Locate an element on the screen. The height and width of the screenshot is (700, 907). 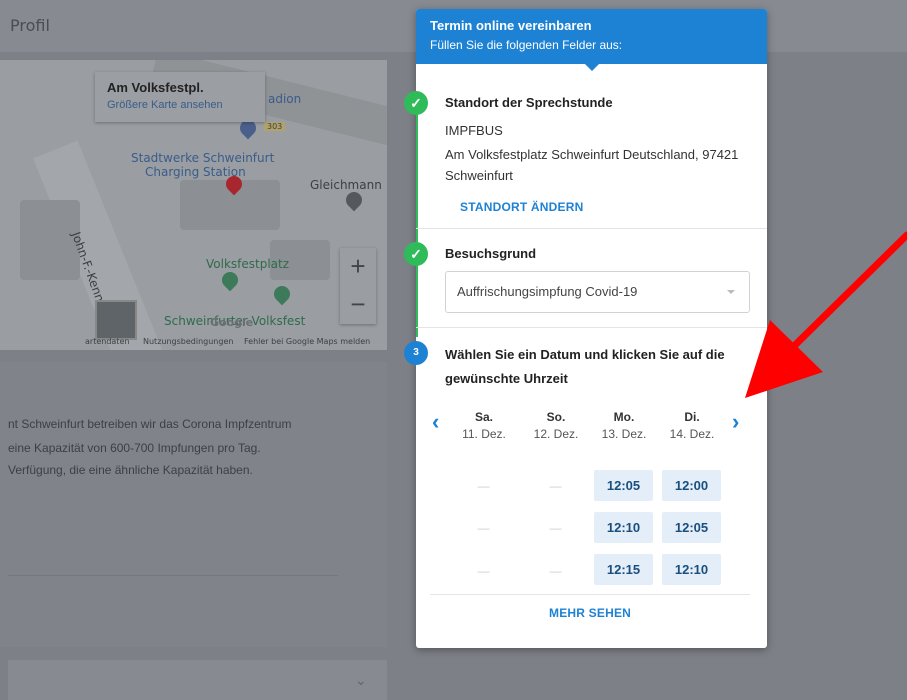
day-column-header: Di. 14. Dez. is located at coordinates (692, 425).